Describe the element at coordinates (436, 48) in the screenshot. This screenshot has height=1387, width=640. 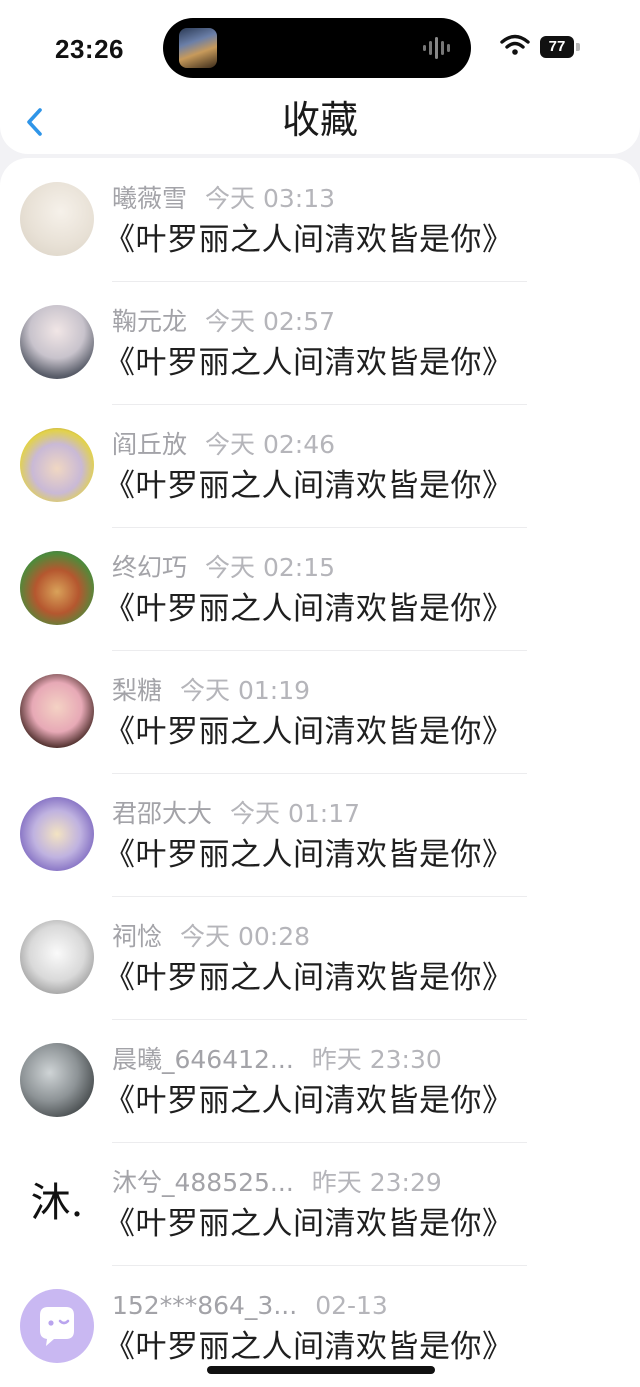
I see `audio-waveform-icon` at that location.